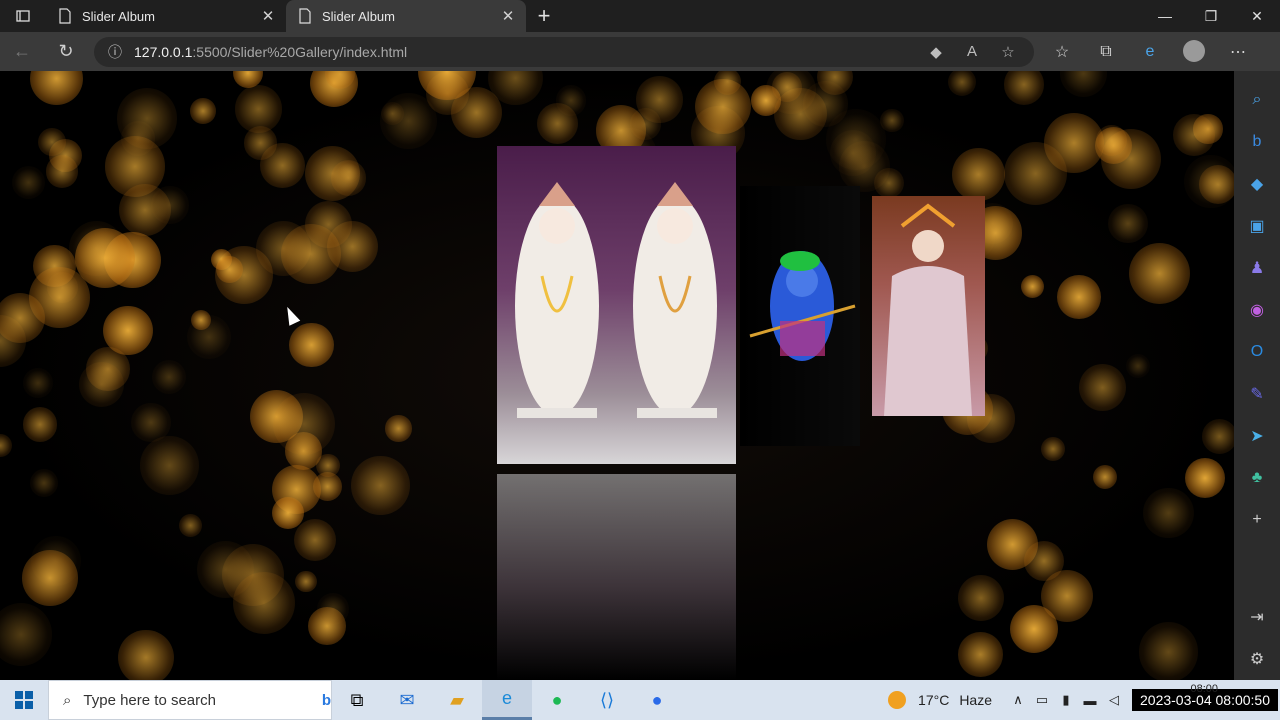 The image size is (1280, 720). Describe the element at coordinates (1165, 16) in the screenshot. I see `minimize-icon: —` at that location.